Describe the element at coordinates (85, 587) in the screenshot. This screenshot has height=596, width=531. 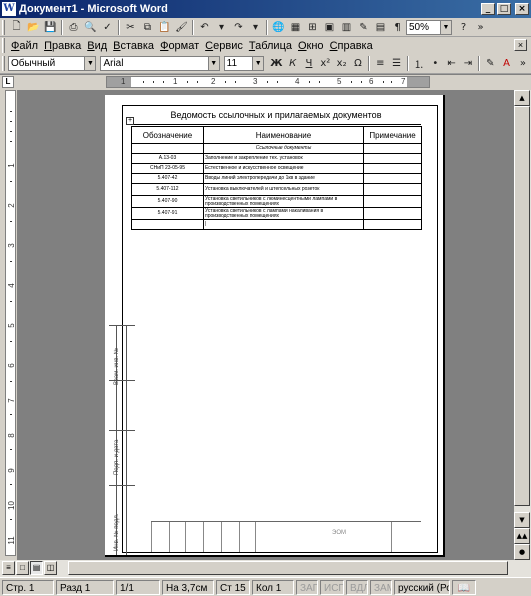
I see `status-section: Разд 1` at that location.